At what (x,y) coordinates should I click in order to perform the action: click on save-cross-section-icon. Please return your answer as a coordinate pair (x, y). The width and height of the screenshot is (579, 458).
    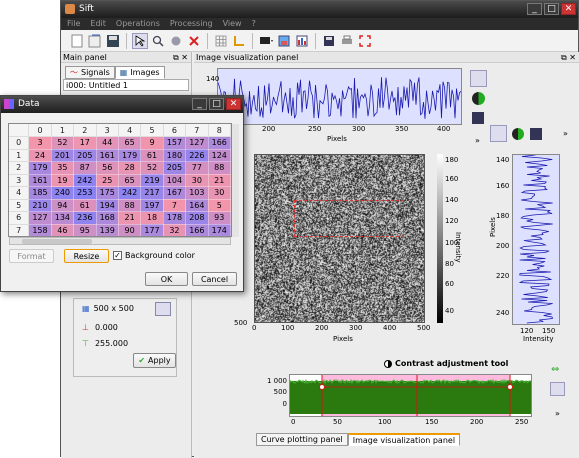
    Looking at the image, I should click on (478, 118).